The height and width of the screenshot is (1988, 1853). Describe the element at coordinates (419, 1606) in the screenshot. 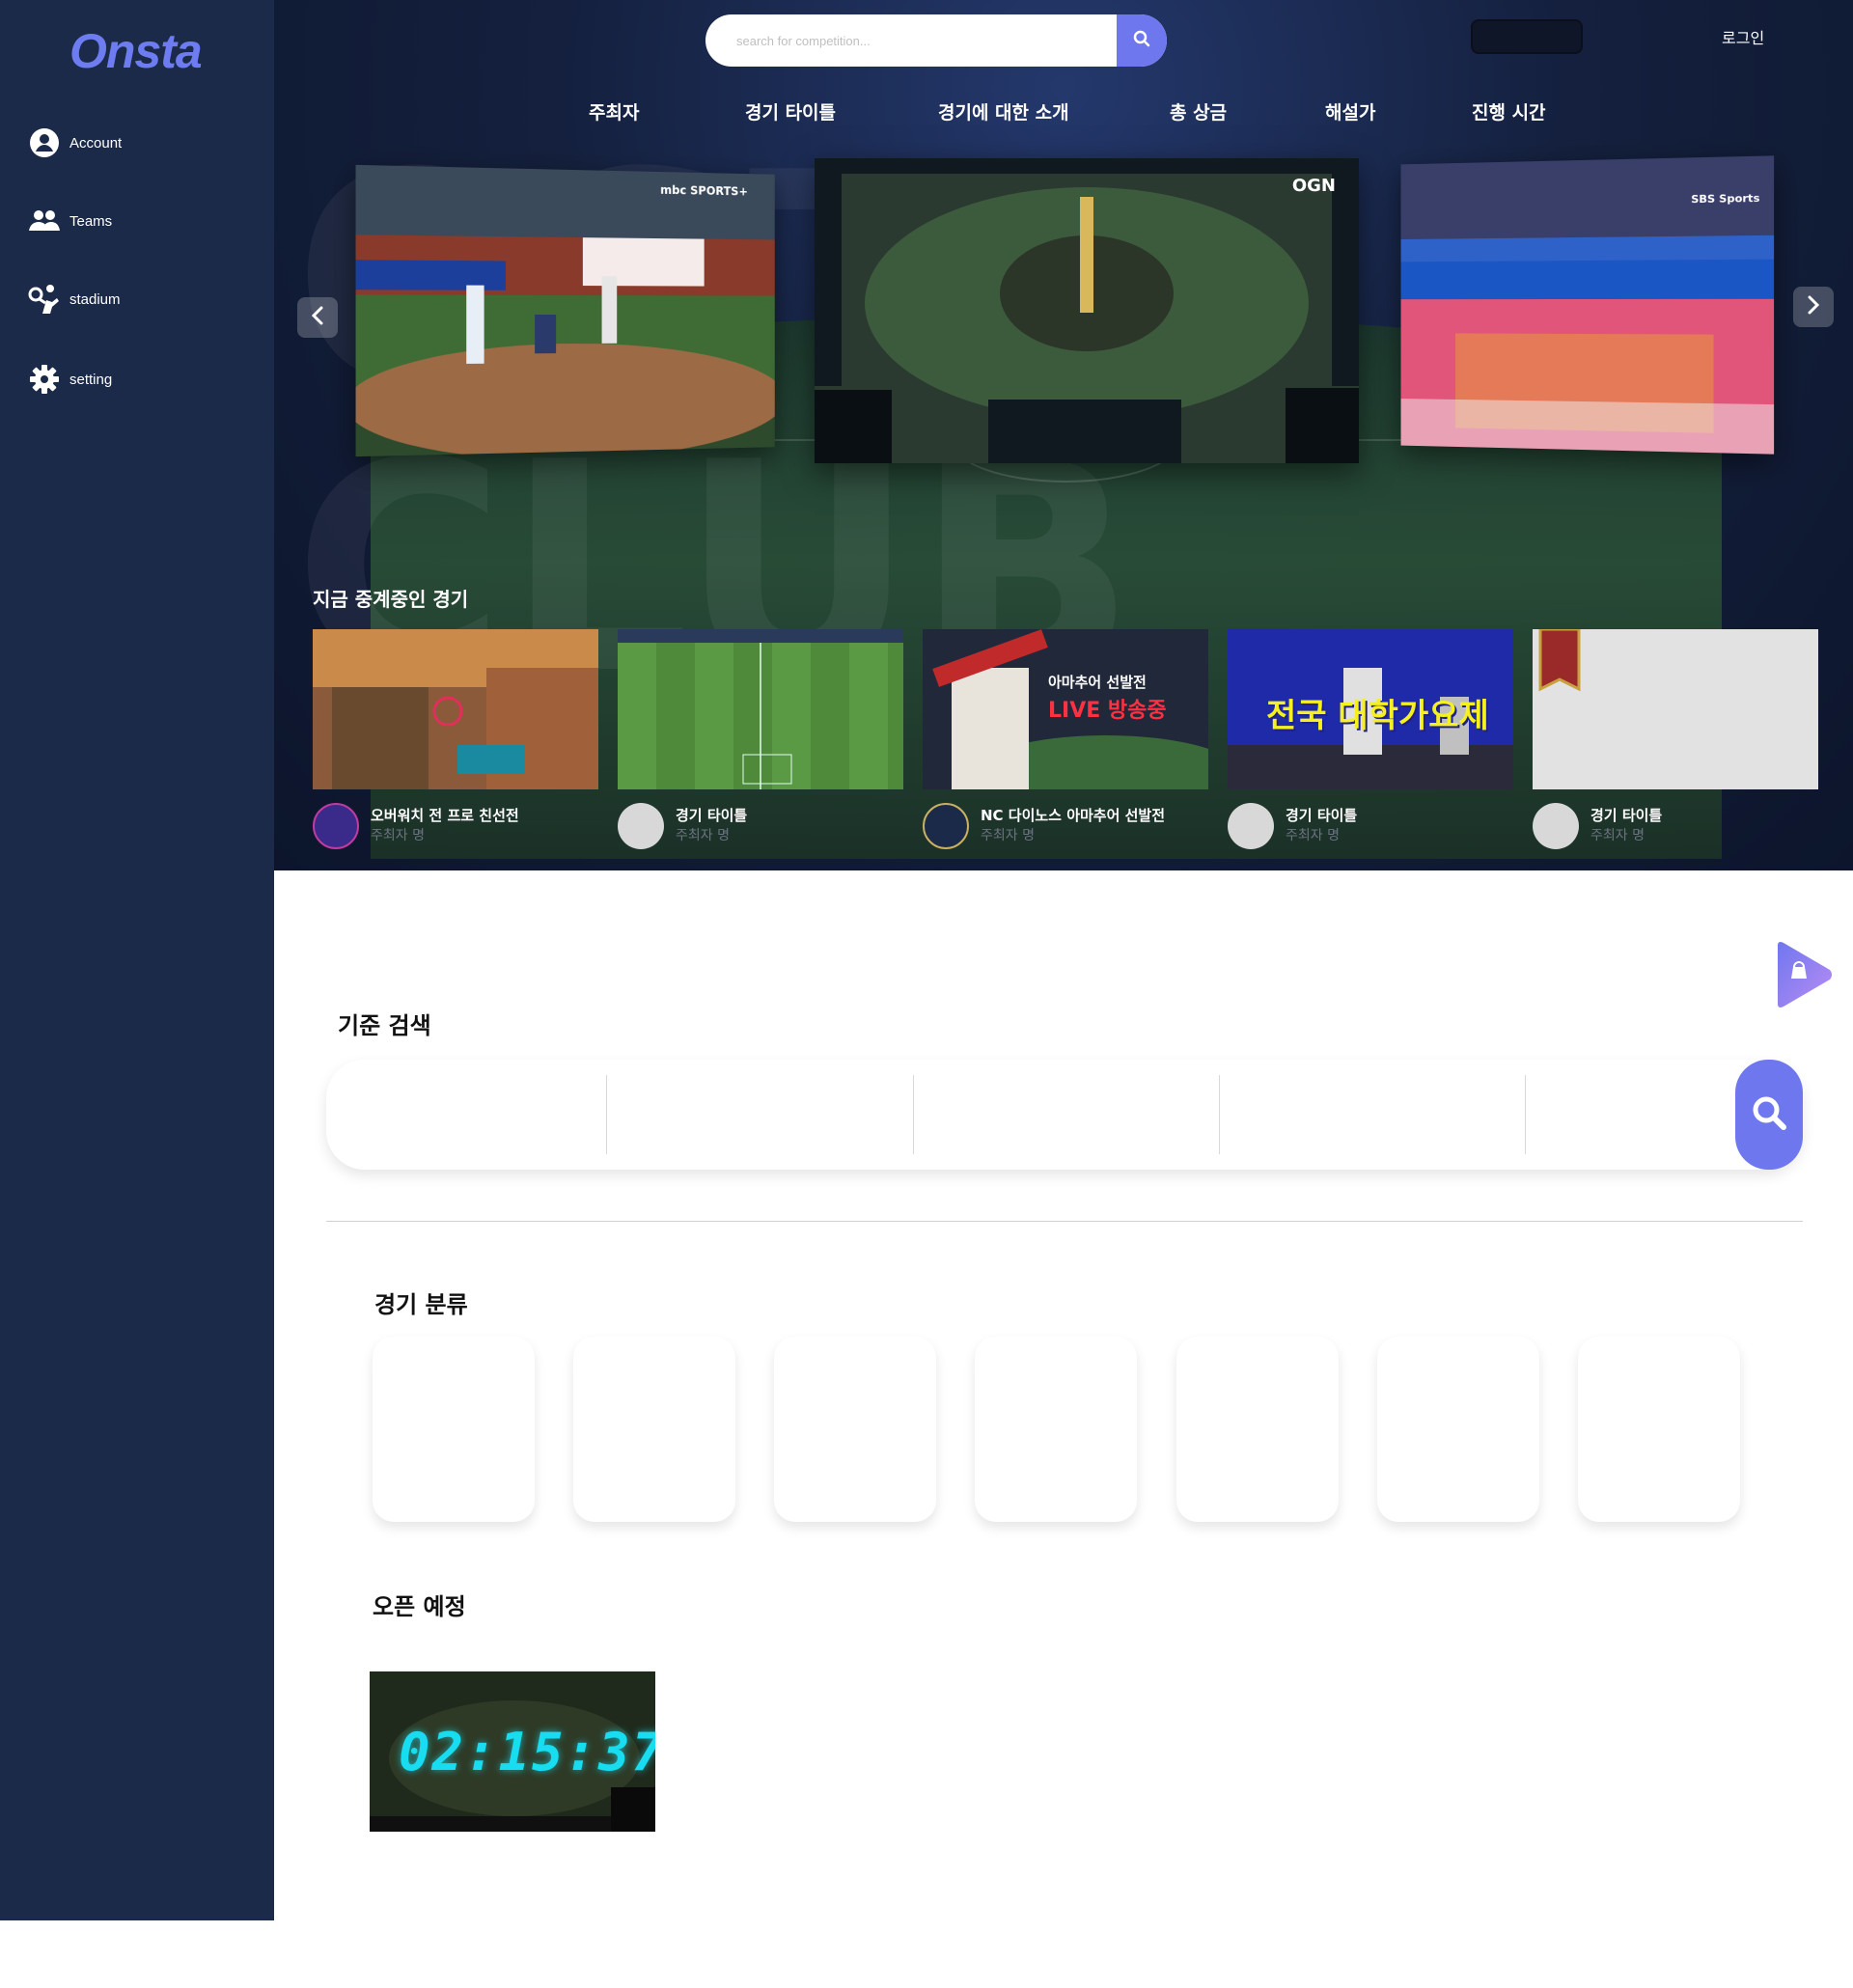

I see `upcoming-title: 오픈 예정` at that location.